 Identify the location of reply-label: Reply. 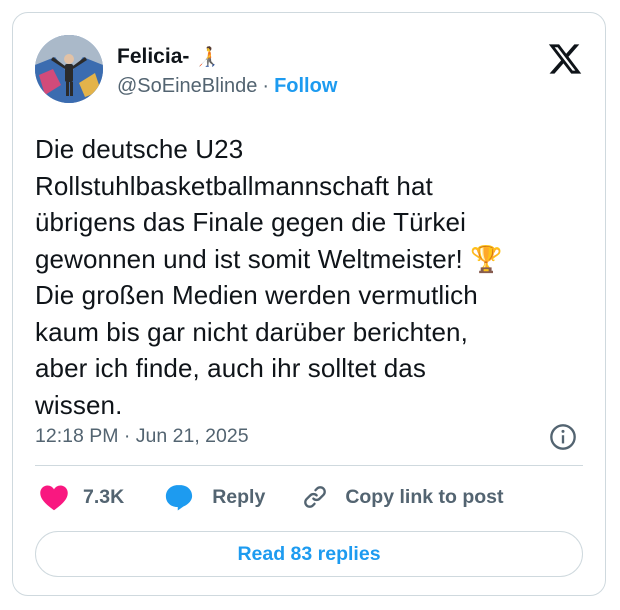
(239, 496).